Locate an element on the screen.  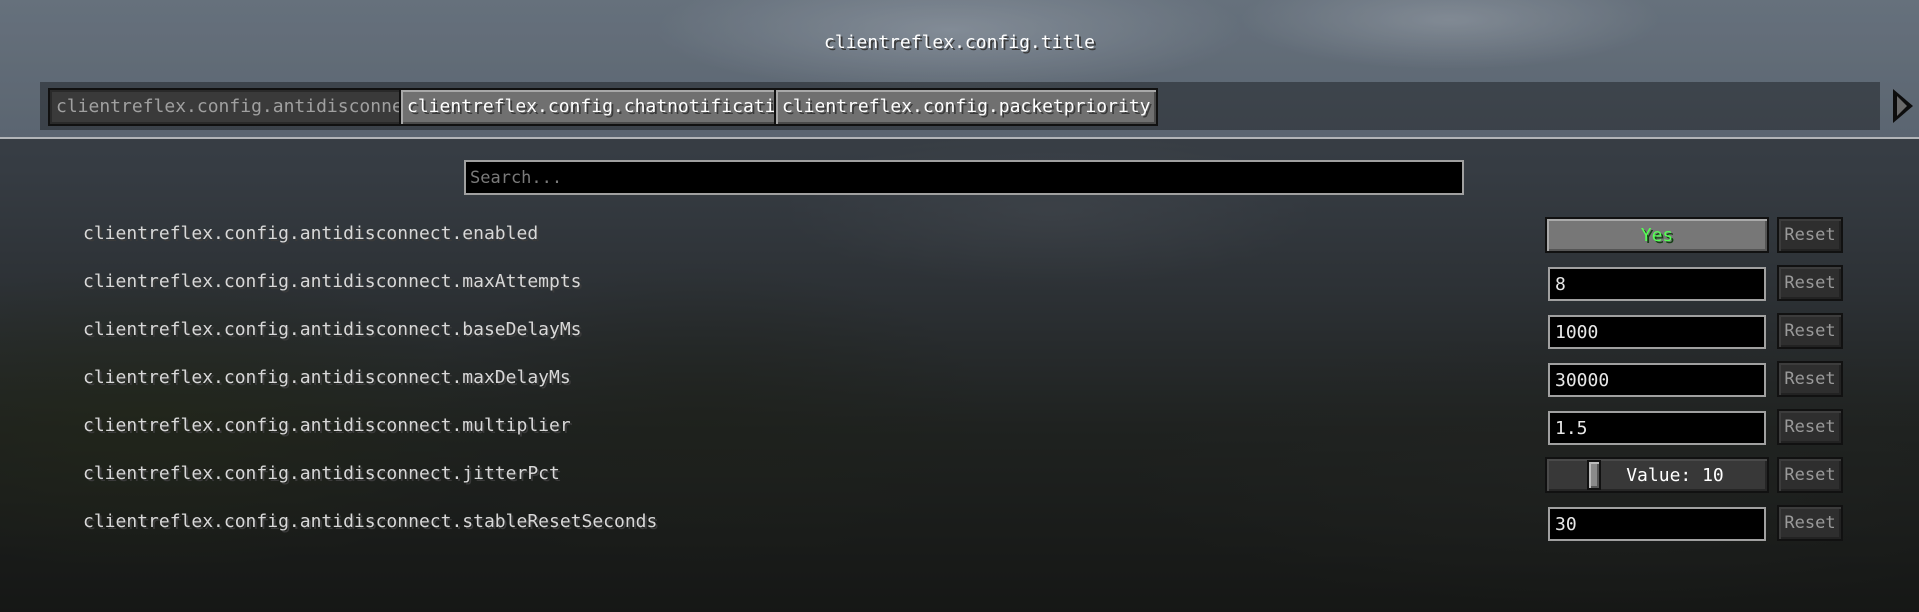
maxdelayms-input is located at coordinates (1657, 380).